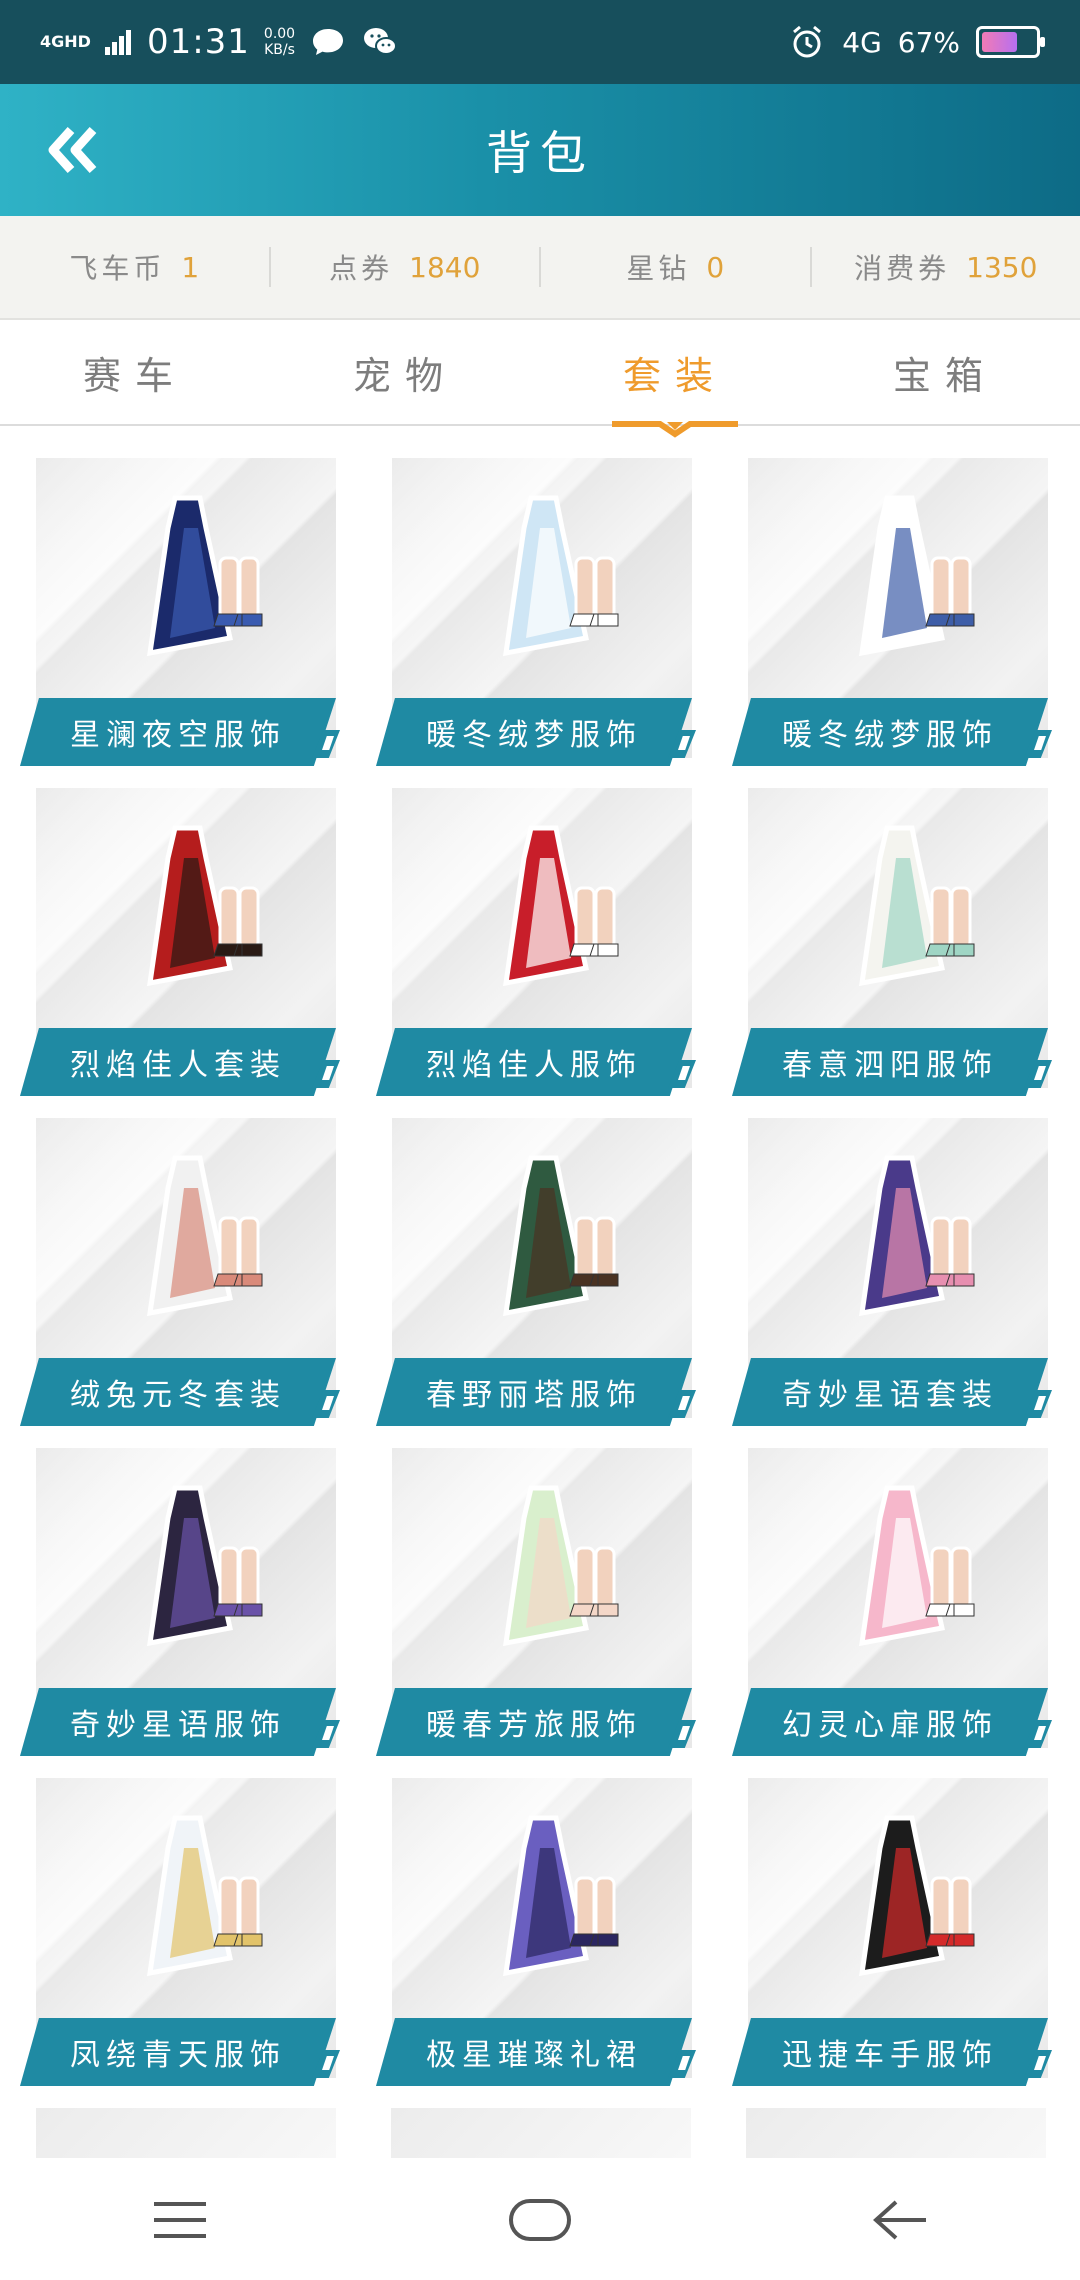 Image resolution: width=1080 pixels, height=2280 pixels. Describe the element at coordinates (190, 267) in the screenshot. I see `currency-value: 1` at that location.